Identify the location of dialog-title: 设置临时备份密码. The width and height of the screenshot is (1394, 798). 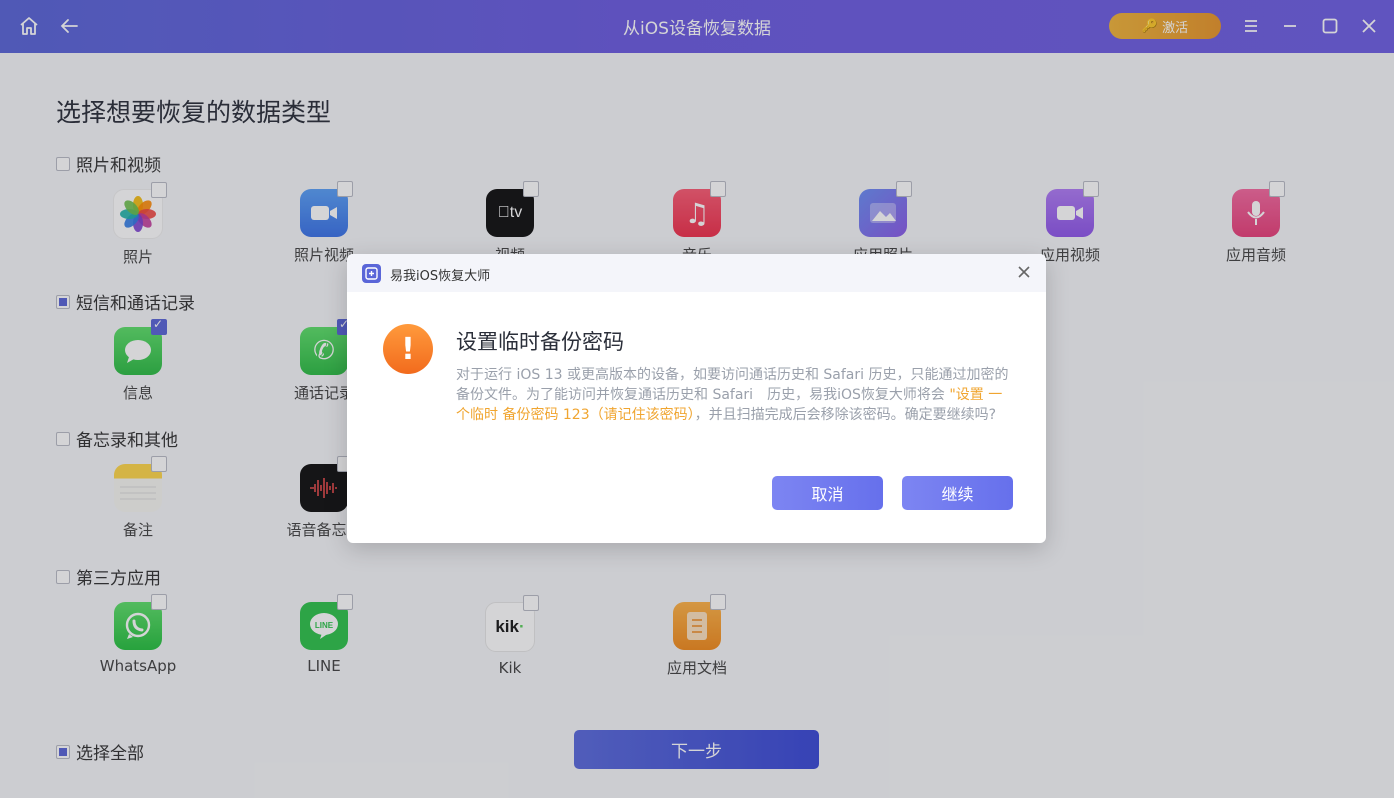
(540, 342).